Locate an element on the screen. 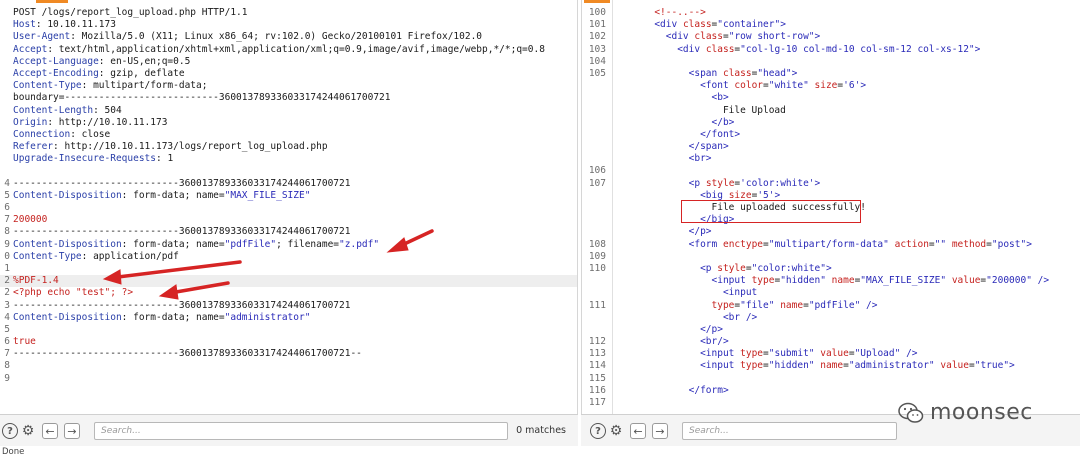  response-line: </b> is located at coordinates (831, 123).